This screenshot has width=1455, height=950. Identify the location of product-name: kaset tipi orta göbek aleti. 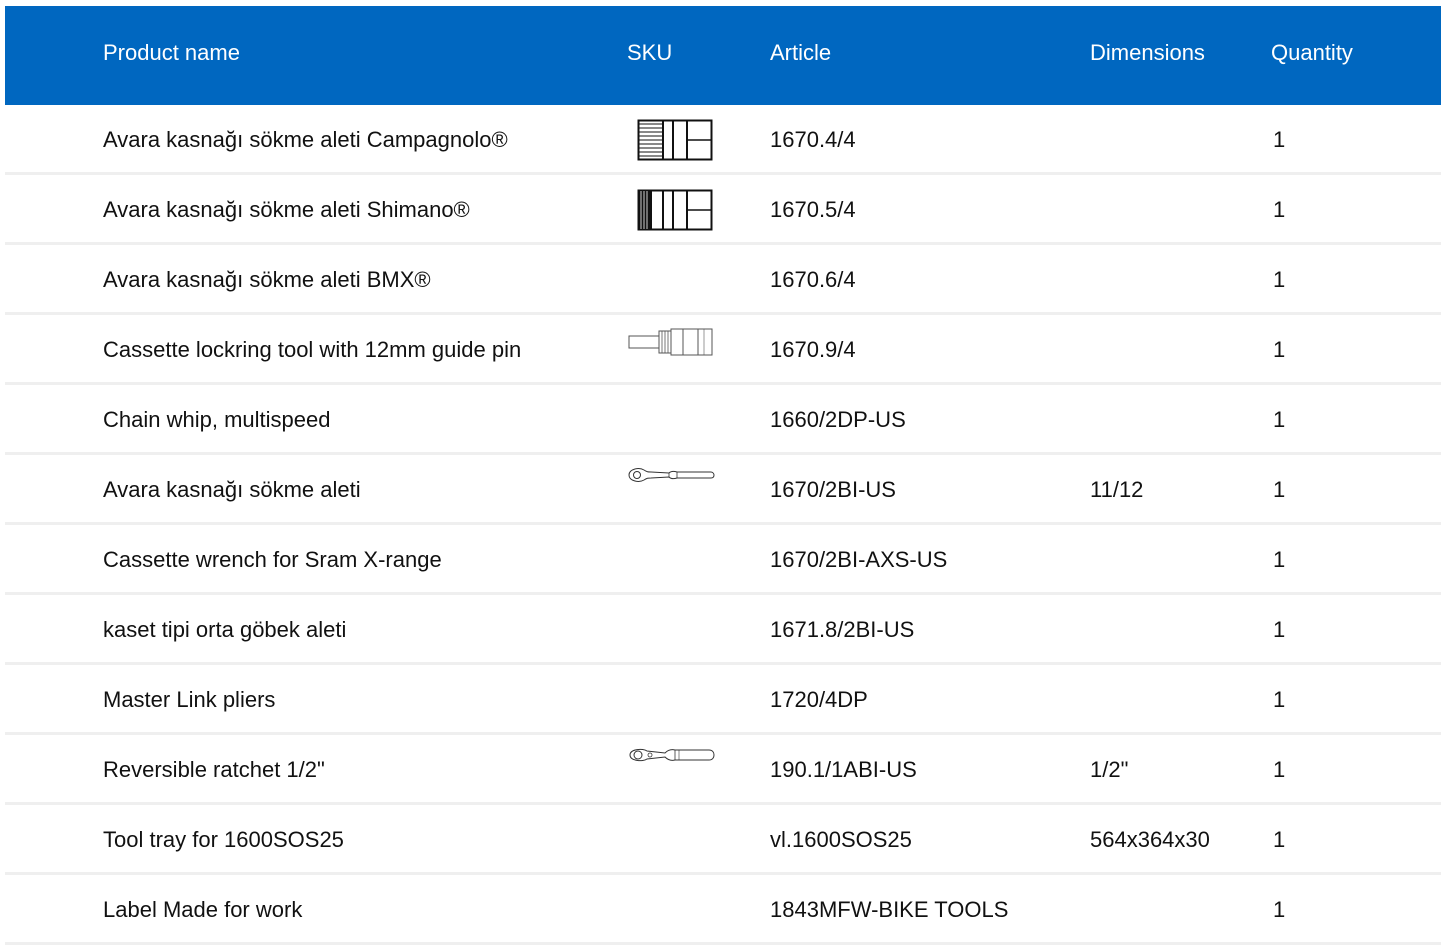
(224, 630).